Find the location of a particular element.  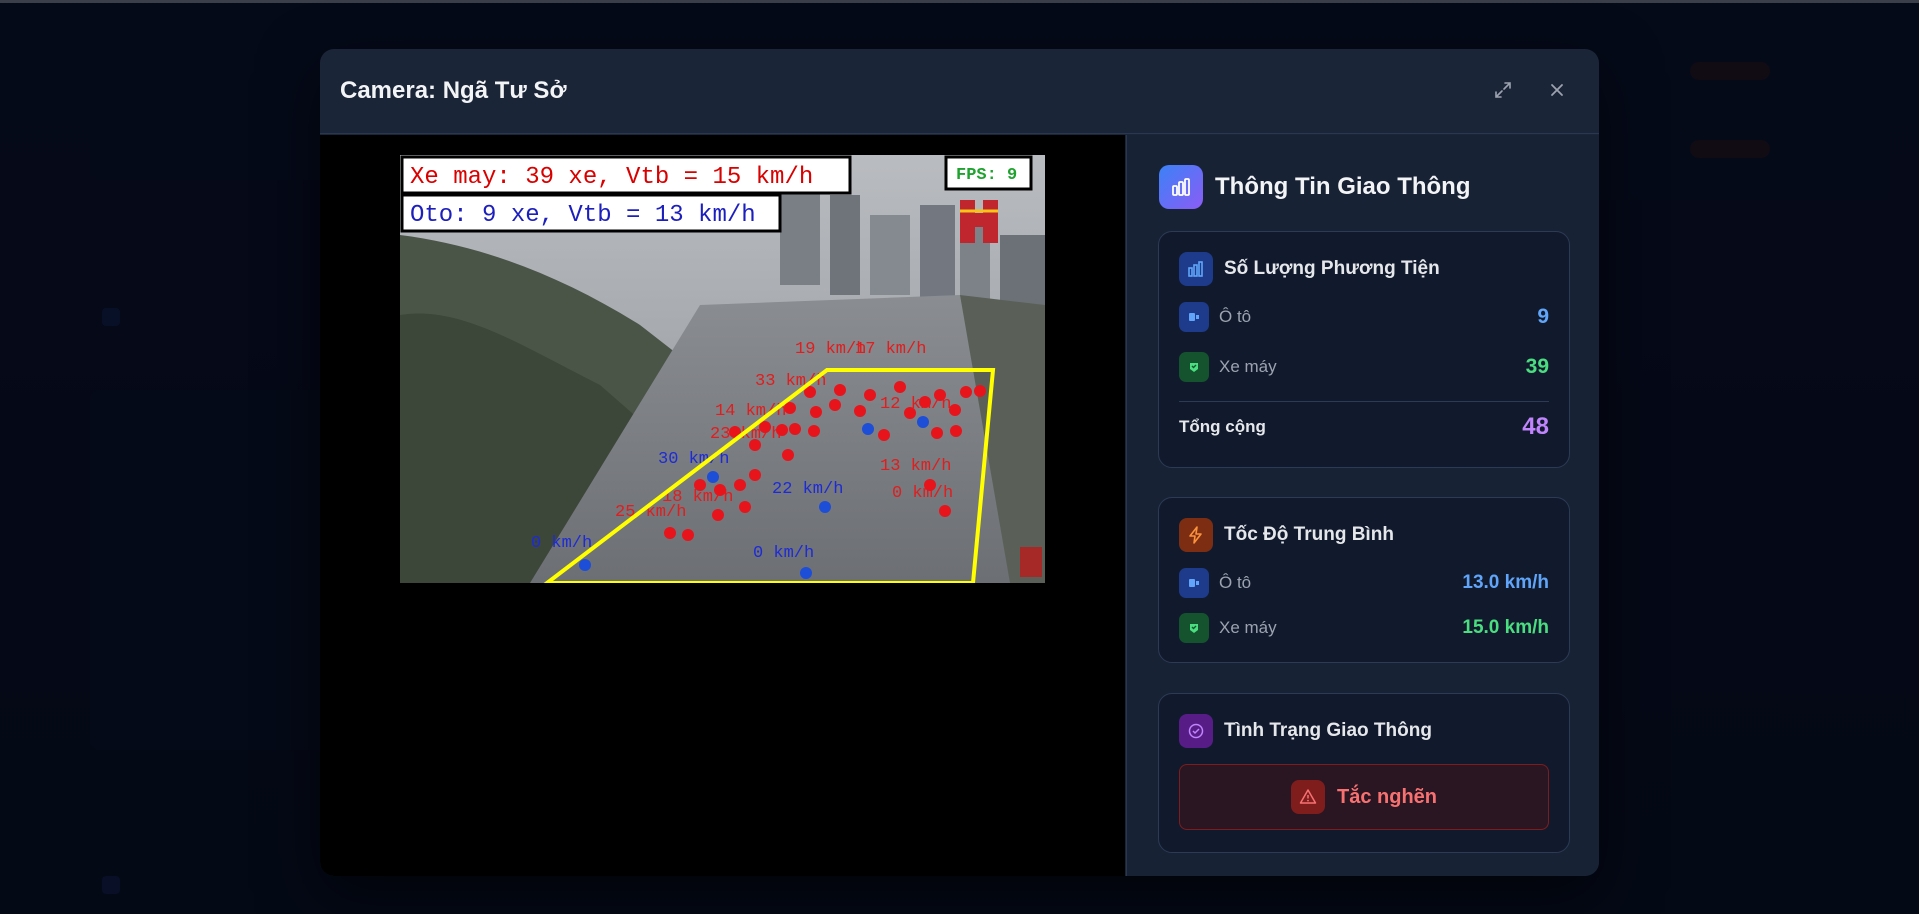

speed-label: 13 km/h is located at coordinates (915, 466).